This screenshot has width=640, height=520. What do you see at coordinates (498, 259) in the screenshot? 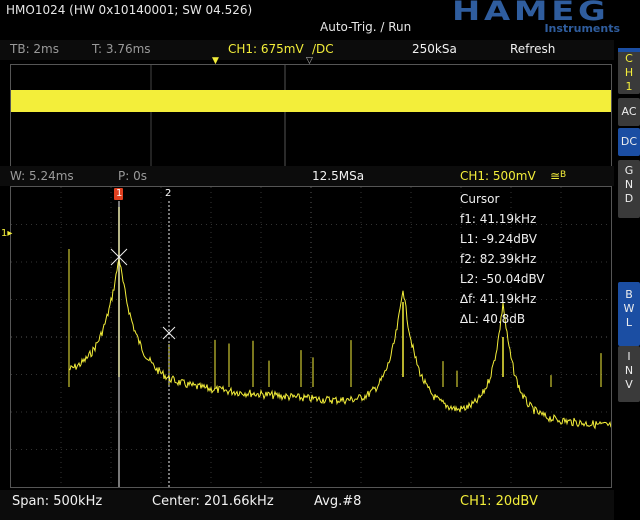
I see `cursor-f2: f2: 82.39kHz` at bounding box center [498, 259].